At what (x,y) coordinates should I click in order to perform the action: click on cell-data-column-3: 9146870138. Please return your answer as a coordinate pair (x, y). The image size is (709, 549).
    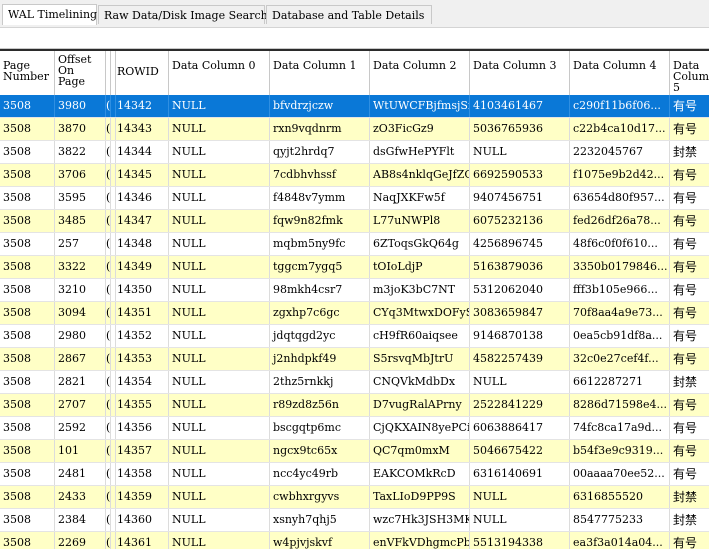
    Looking at the image, I should click on (520, 336).